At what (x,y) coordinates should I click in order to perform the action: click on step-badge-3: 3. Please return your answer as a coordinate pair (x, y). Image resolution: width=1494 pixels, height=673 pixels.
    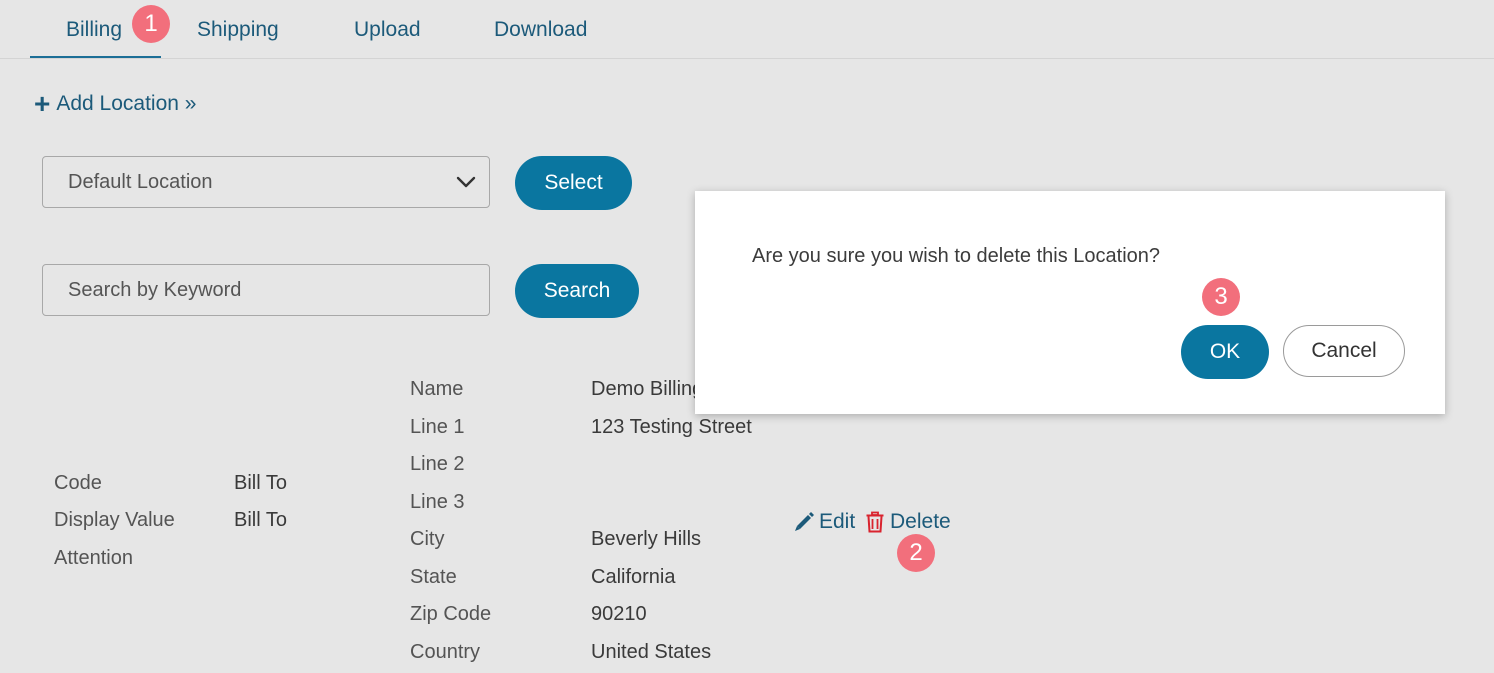
    Looking at the image, I should click on (1221, 297).